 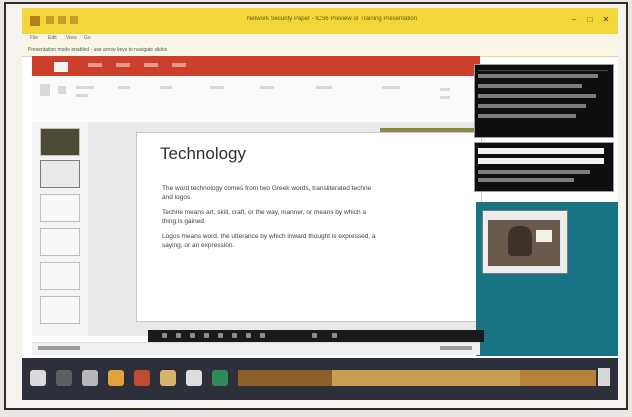 What do you see at coordinates (220, 335) in the screenshot?
I see `participants-icon` at bounding box center [220, 335].